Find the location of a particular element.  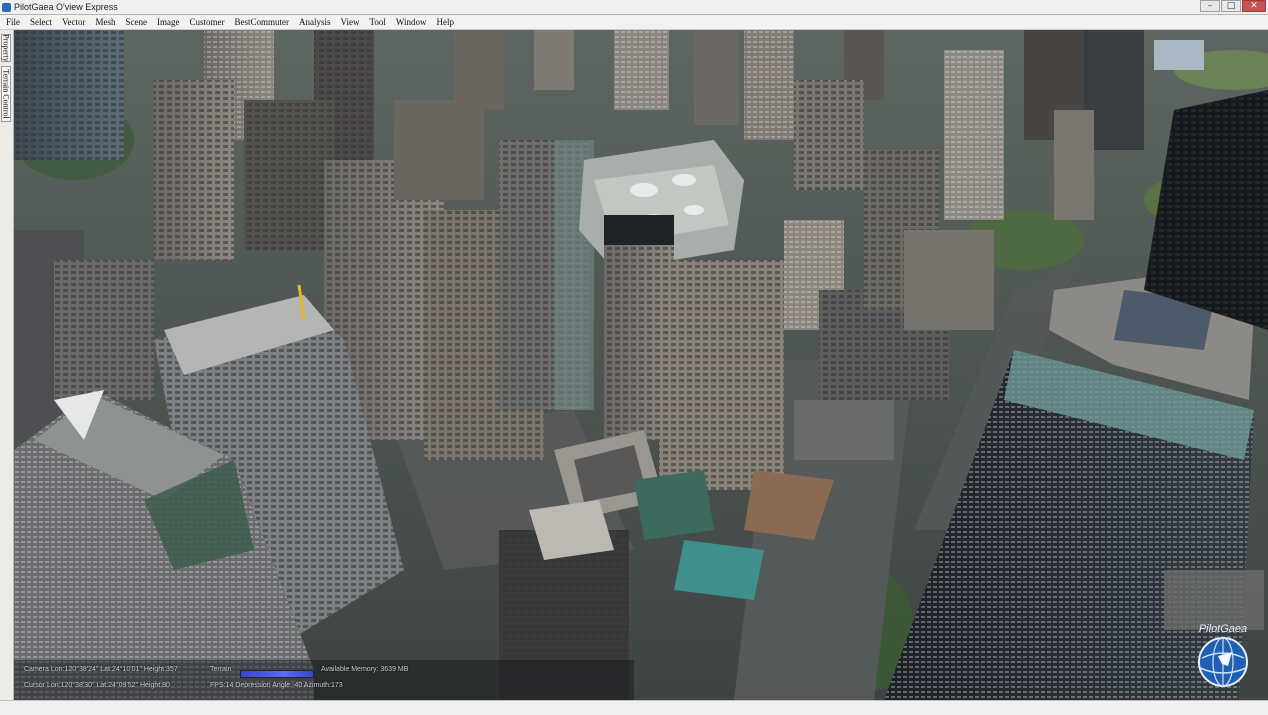

menu-image: Image is located at coordinates (168, 22).